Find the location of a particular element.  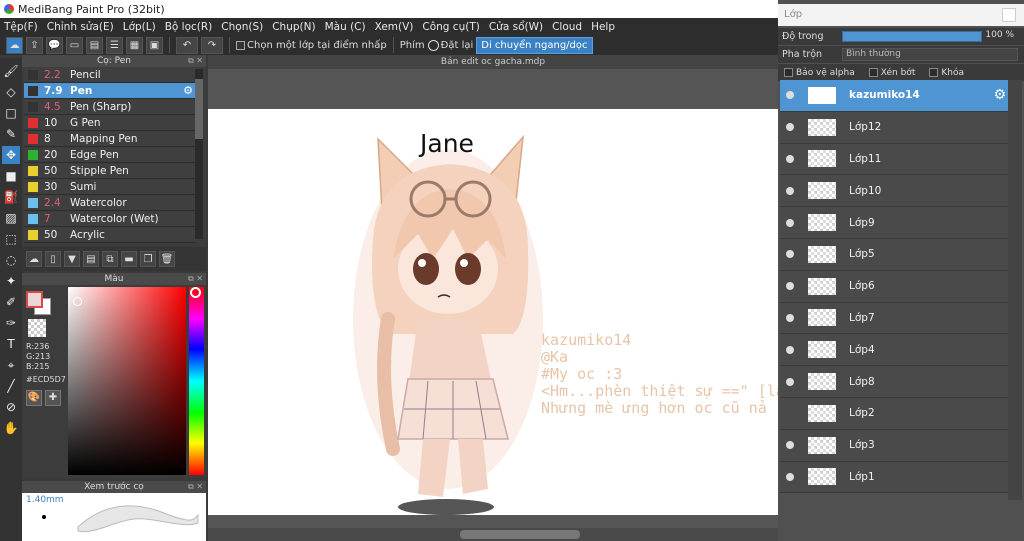

hue-slider is located at coordinates (196, 381).